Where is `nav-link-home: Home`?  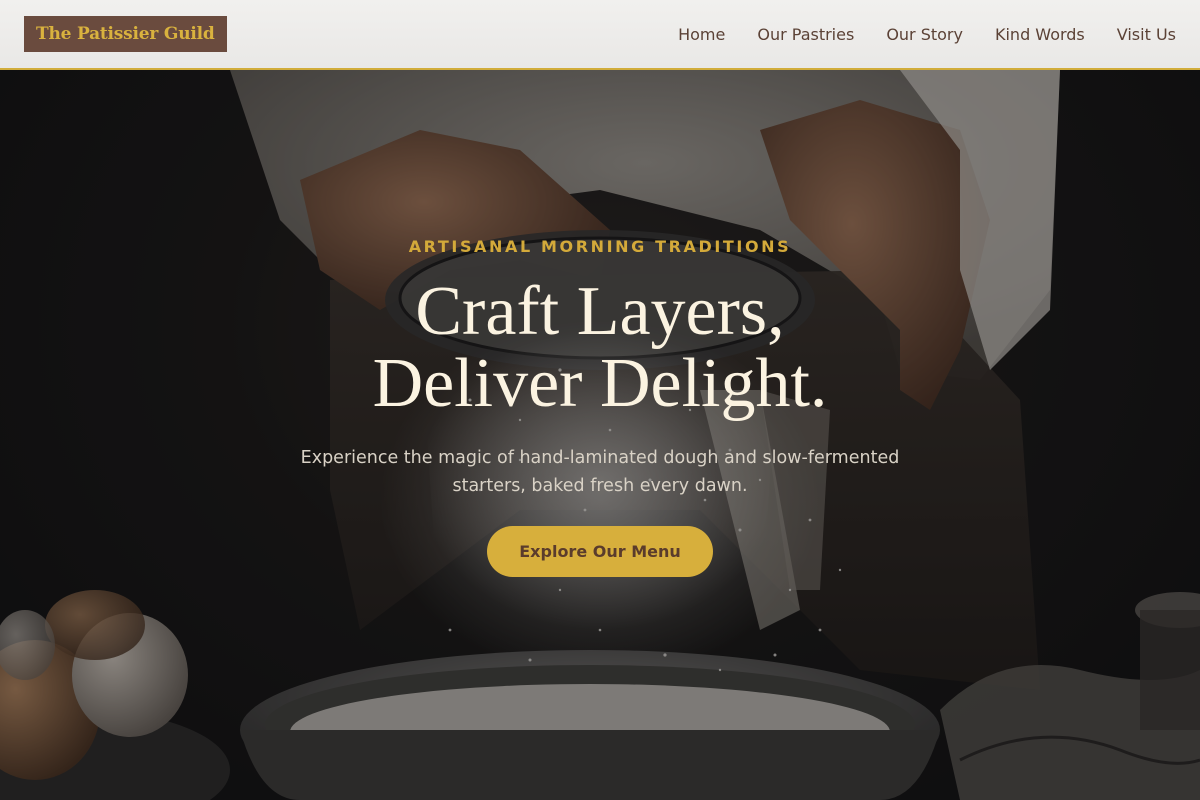 nav-link-home: Home is located at coordinates (701, 34).